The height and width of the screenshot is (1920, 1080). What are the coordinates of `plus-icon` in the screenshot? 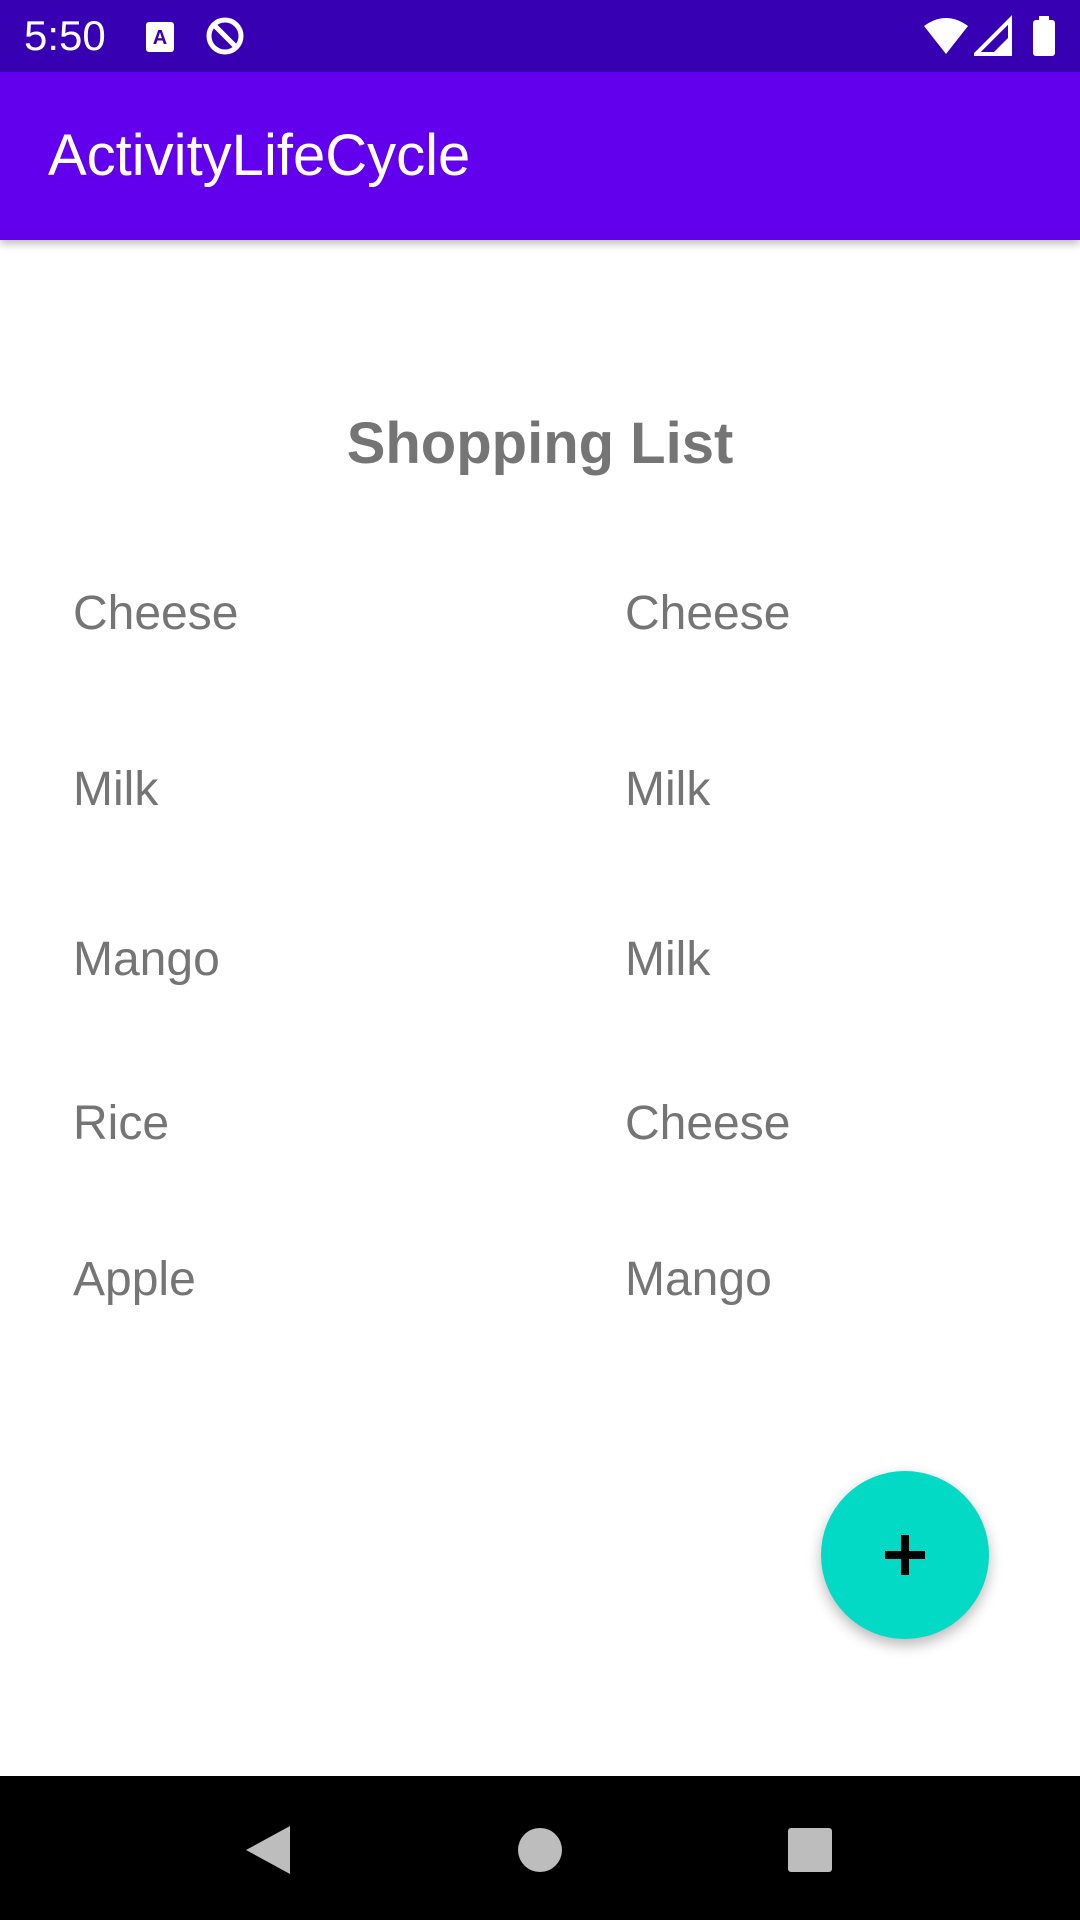 It's located at (905, 1555).